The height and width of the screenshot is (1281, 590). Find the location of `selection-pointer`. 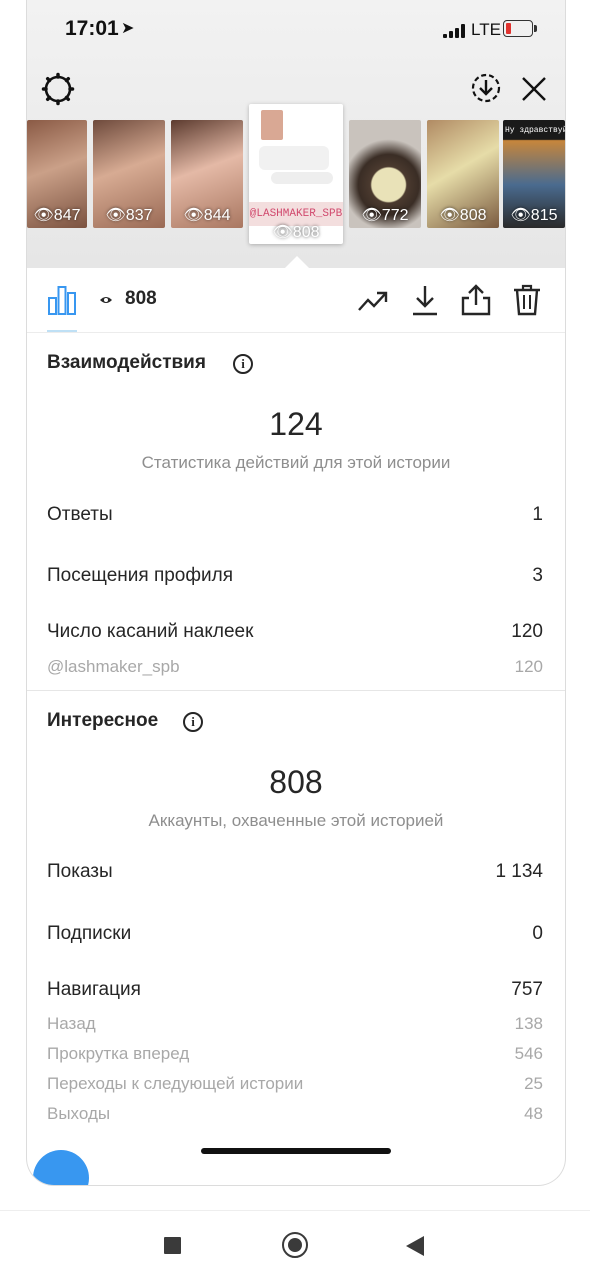

selection-pointer is located at coordinates (297, 262).